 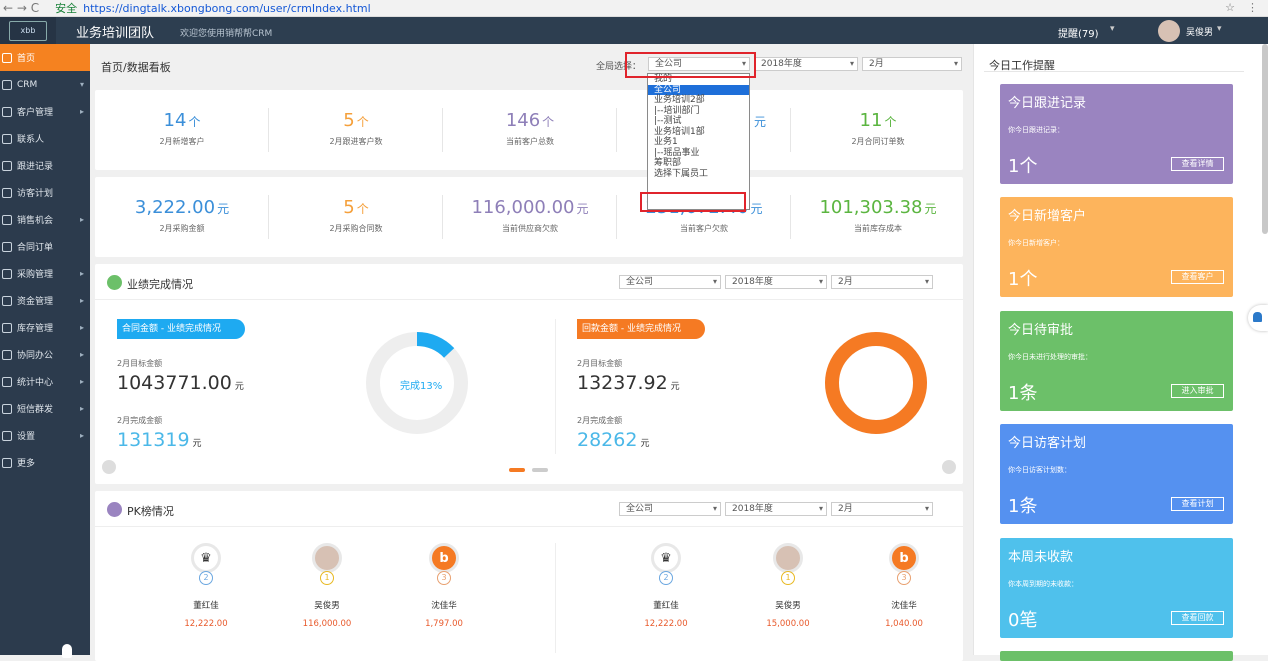 I want to click on avatar: ♛, so click(x=666, y=558).